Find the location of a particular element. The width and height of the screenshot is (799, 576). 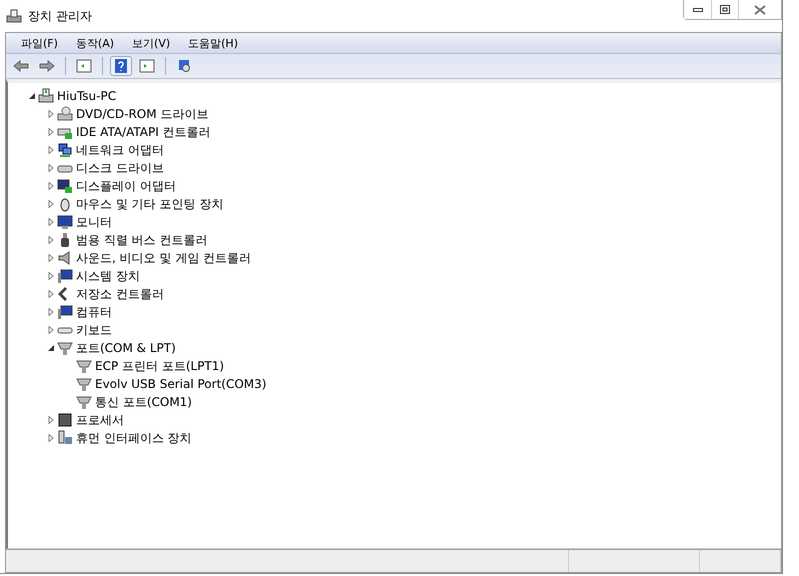

tree-item: 모니터 is located at coordinates (94, 222).